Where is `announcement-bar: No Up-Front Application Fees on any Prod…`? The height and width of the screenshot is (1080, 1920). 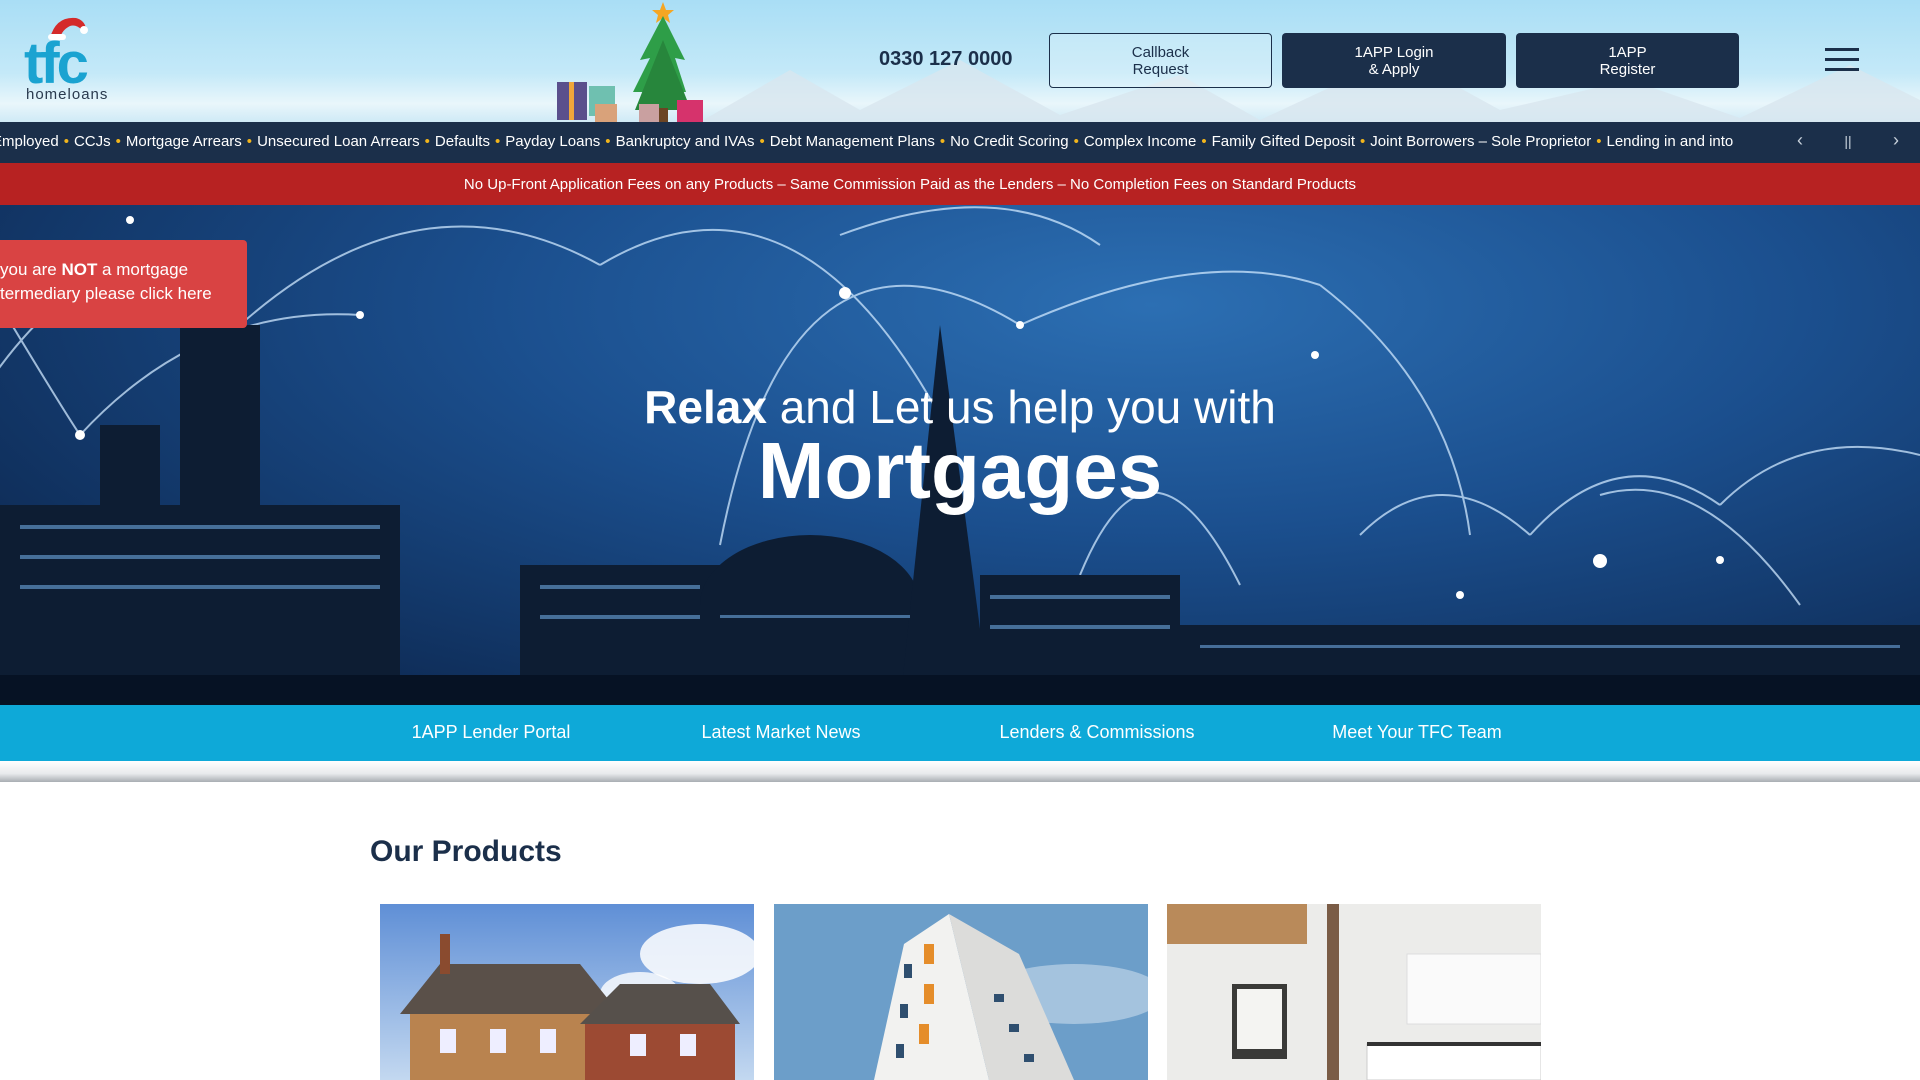
announcement-bar: No Up-Front Application Fees on any Prod… is located at coordinates (960, 184).